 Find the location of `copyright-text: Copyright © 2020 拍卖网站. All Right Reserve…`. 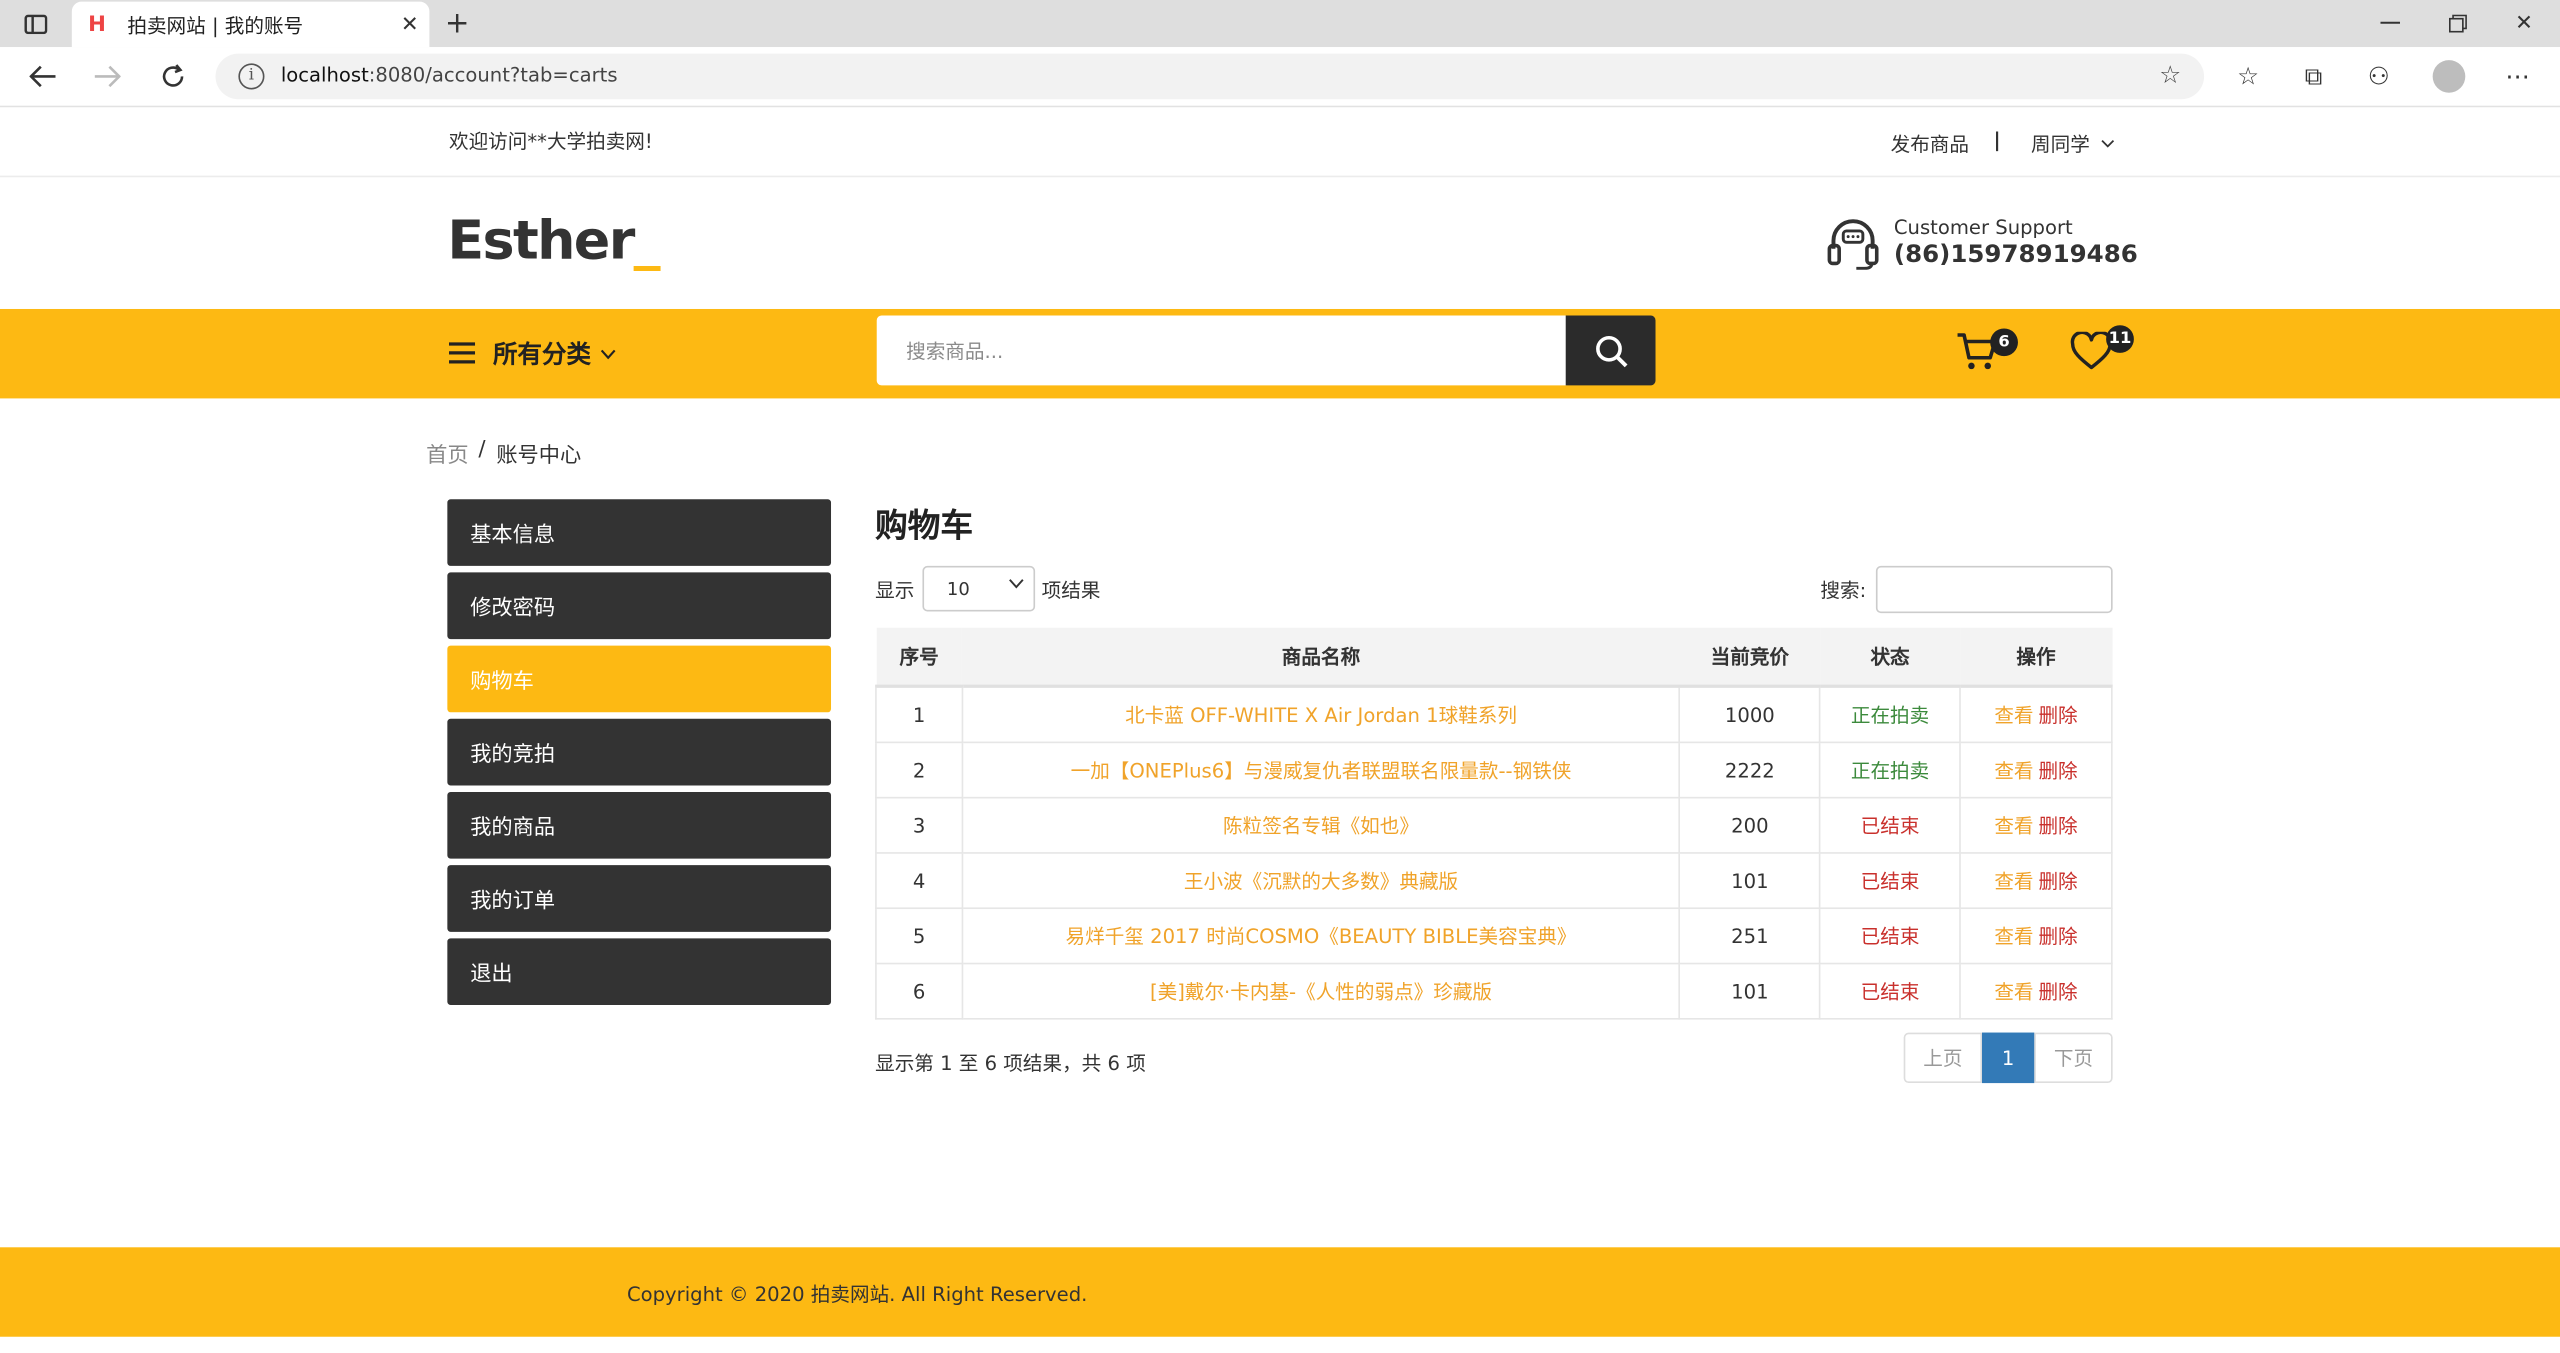

copyright-text: Copyright © 2020 拍卖网站. All Right Reserve… is located at coordinates (857, 1294).